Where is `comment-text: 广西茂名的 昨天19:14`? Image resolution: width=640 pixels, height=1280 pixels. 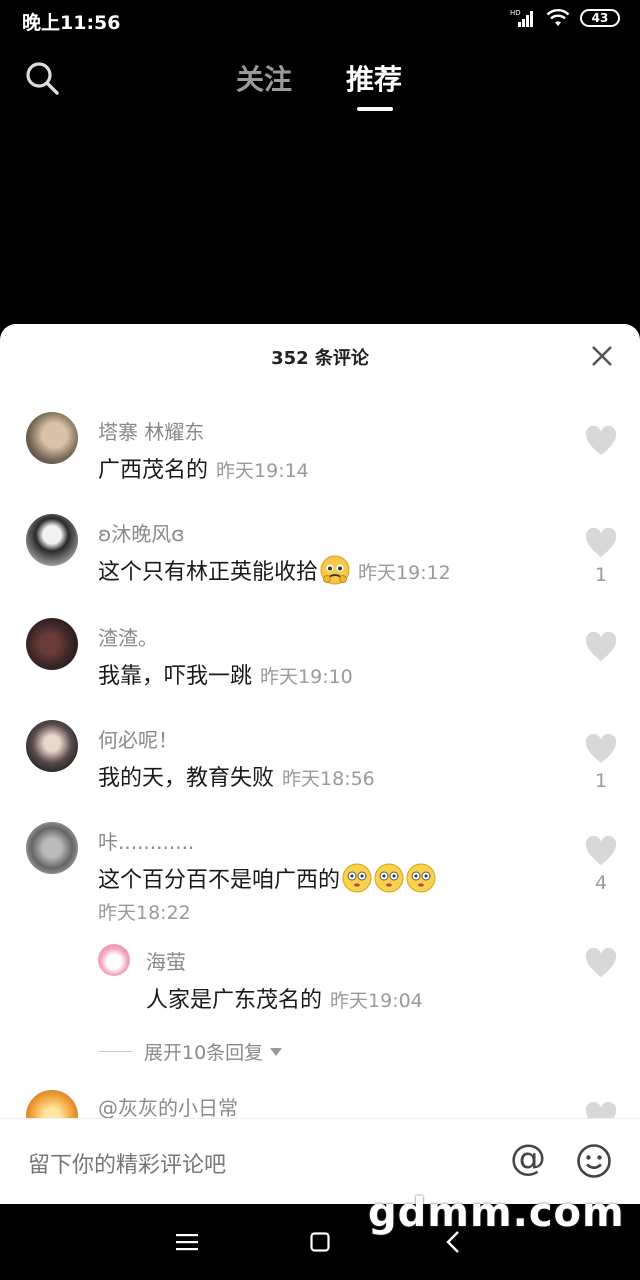
comment-text: 广西茂名的 昨天19:14 is located at coordinates (203, 468).